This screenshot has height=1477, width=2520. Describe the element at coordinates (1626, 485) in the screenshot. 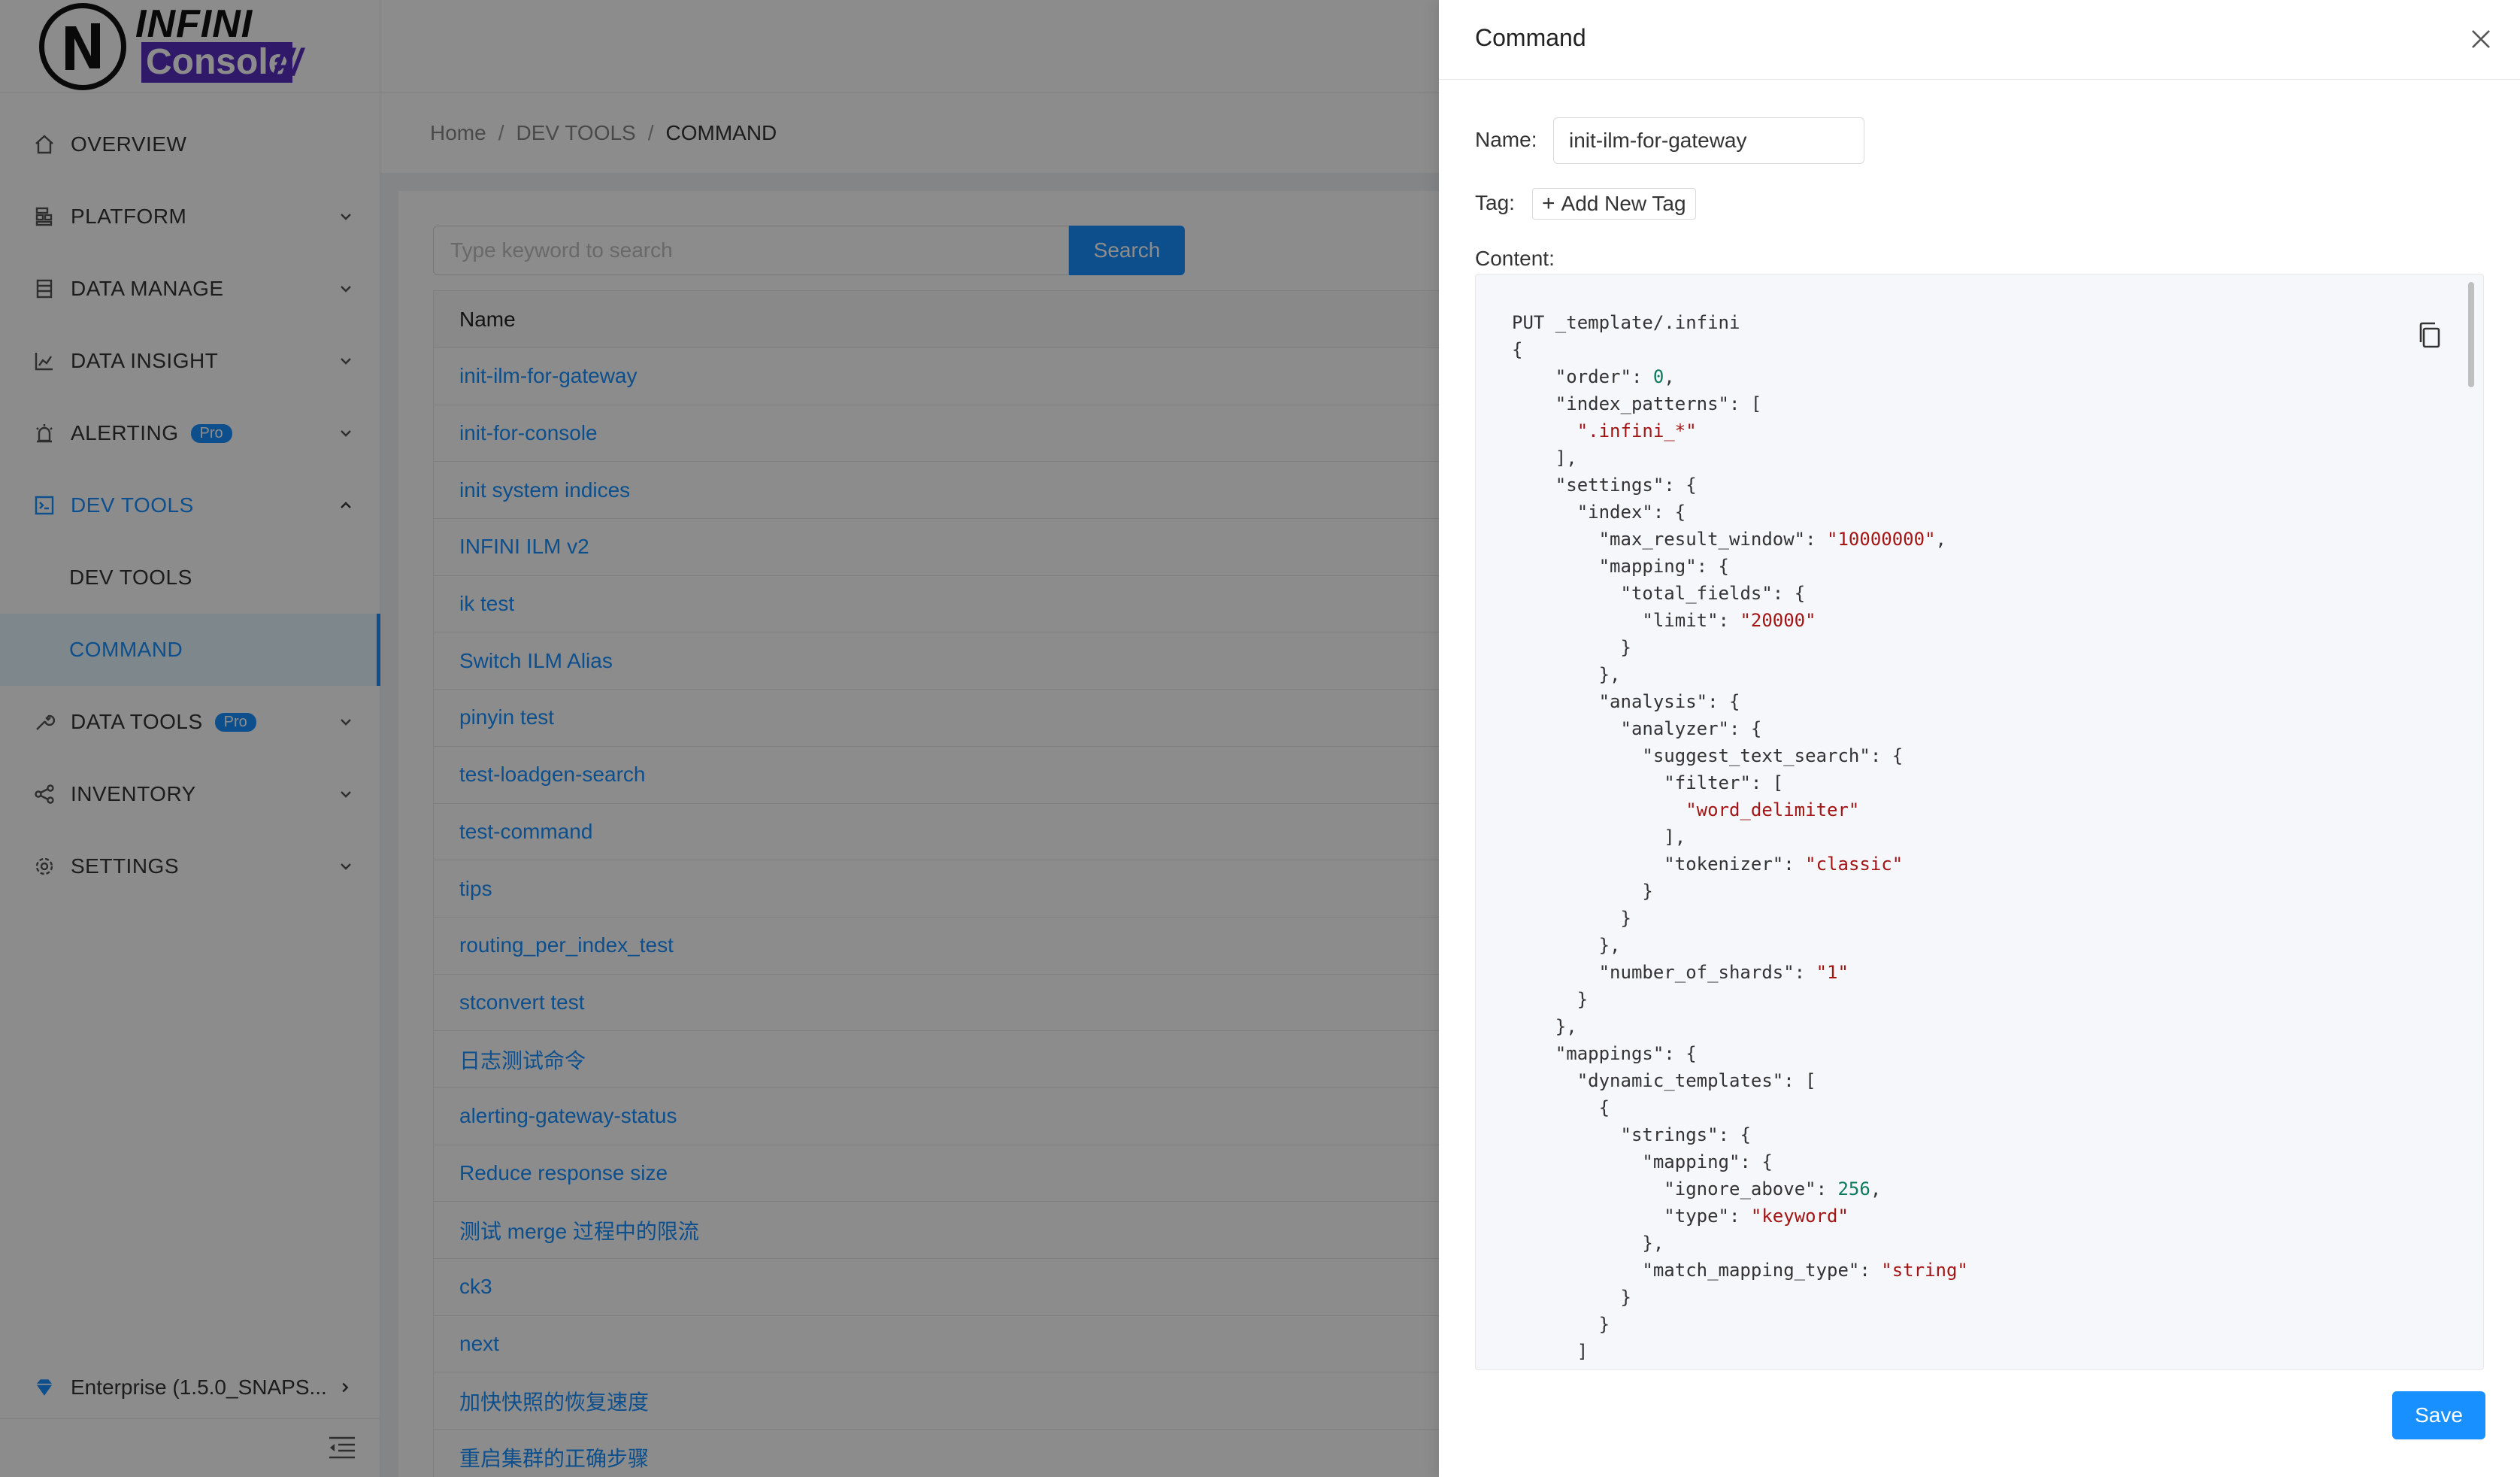

I see `code-line: "settings": {` at that location.